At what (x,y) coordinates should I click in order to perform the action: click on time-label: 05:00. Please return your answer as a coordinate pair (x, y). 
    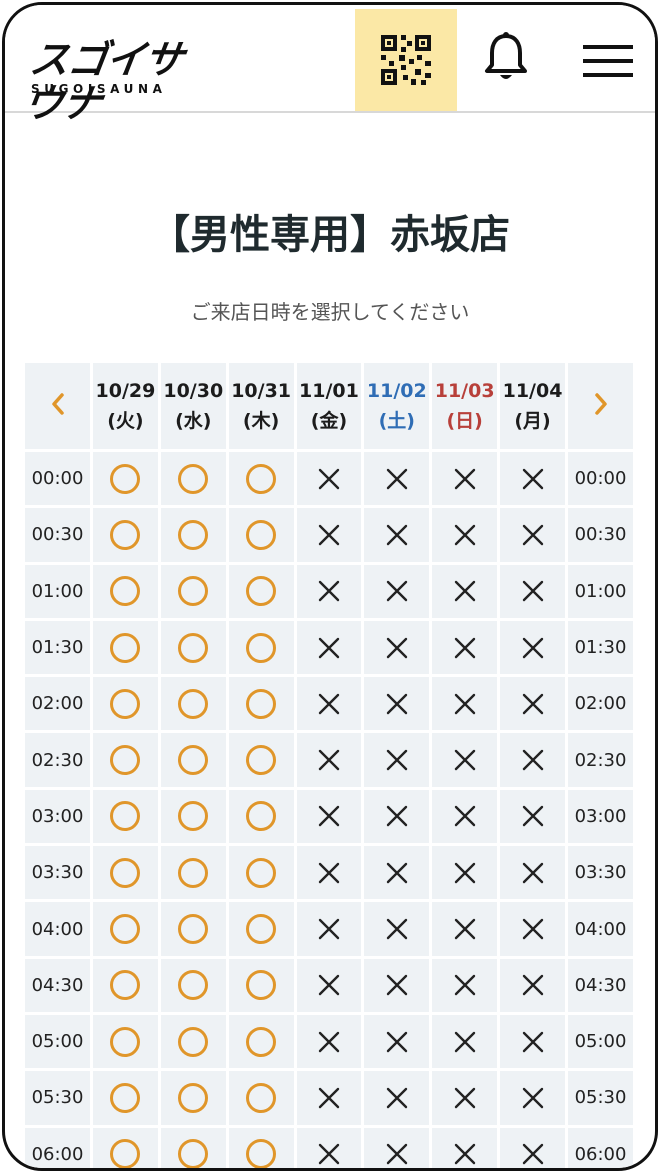
    Looking at the image, I should click on (57, 1041).